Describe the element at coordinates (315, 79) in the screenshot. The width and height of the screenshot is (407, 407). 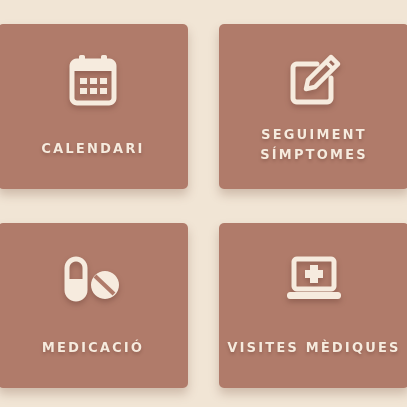
I see `edit-note-icon` at that location.